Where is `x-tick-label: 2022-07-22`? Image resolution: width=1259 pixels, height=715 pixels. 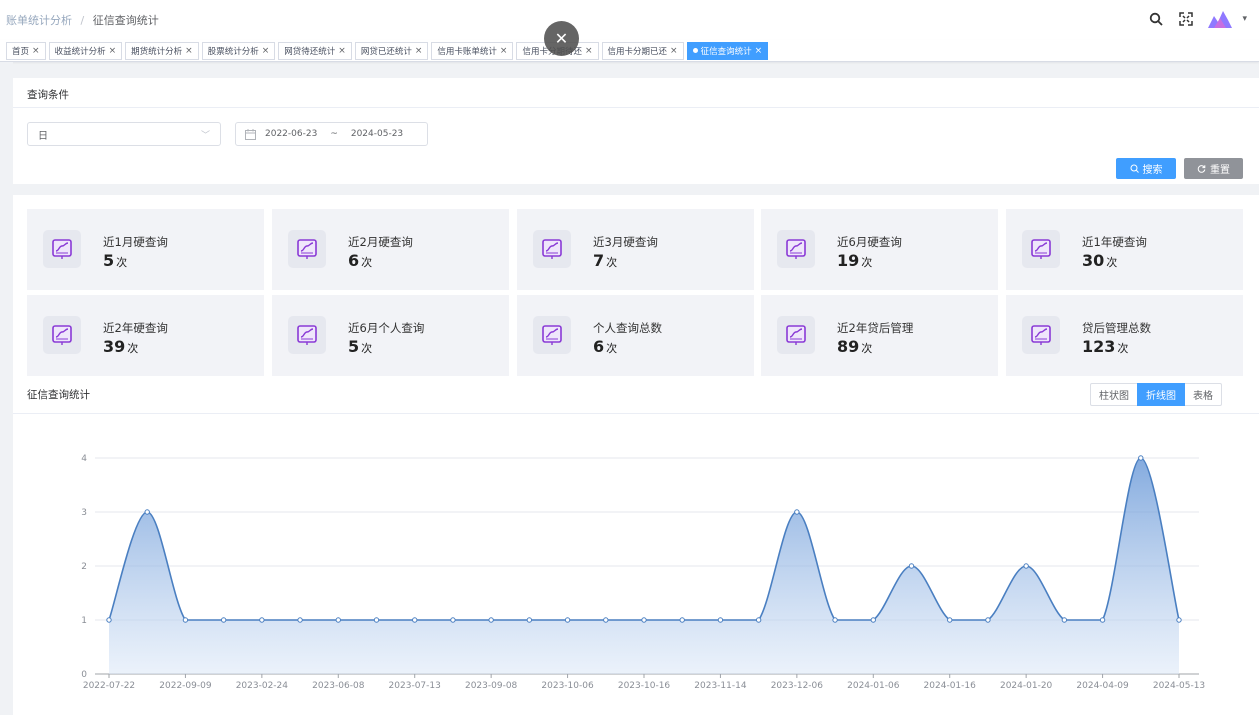 x-tick-label: 2022-07-22 is located at coordinates (109, 686).